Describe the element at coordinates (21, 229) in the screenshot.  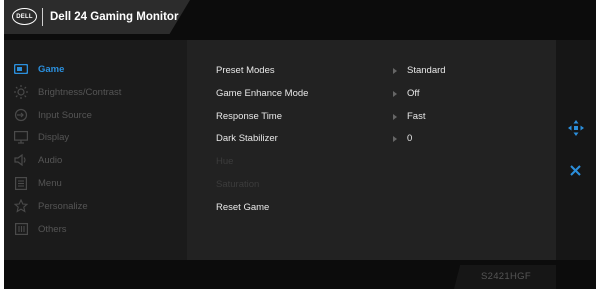
I see `others-icon` at that location.